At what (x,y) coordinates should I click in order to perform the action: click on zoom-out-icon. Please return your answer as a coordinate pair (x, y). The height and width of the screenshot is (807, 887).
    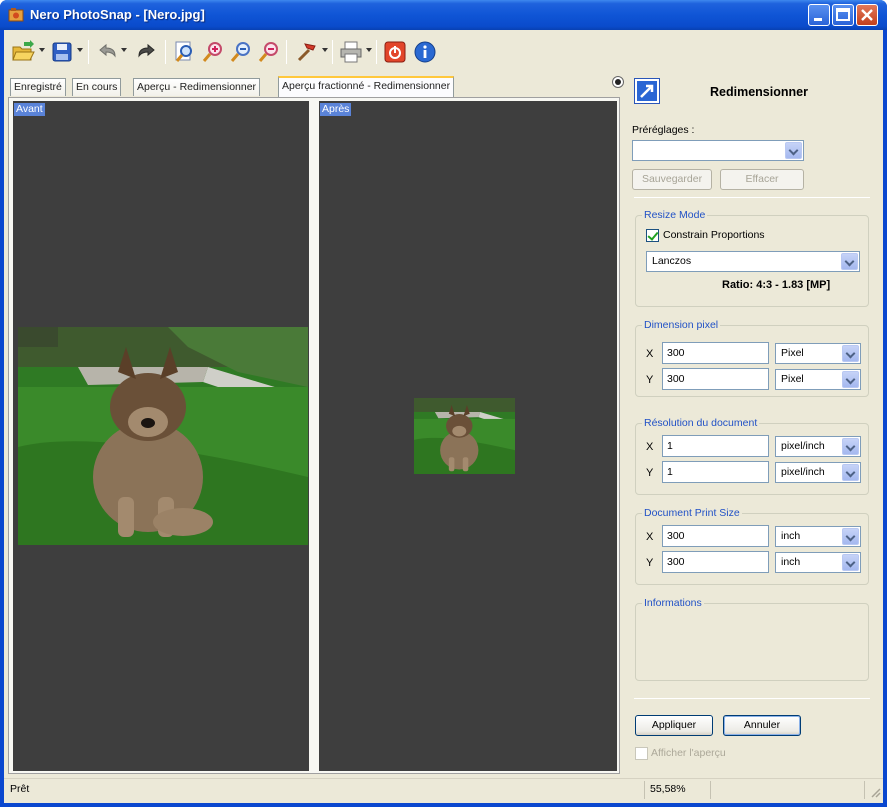
    Looking at the image, I should click on (240, 52).